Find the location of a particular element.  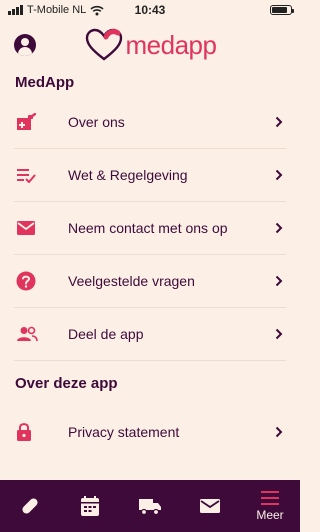

pill-icon is located at coordinates (30, 506).